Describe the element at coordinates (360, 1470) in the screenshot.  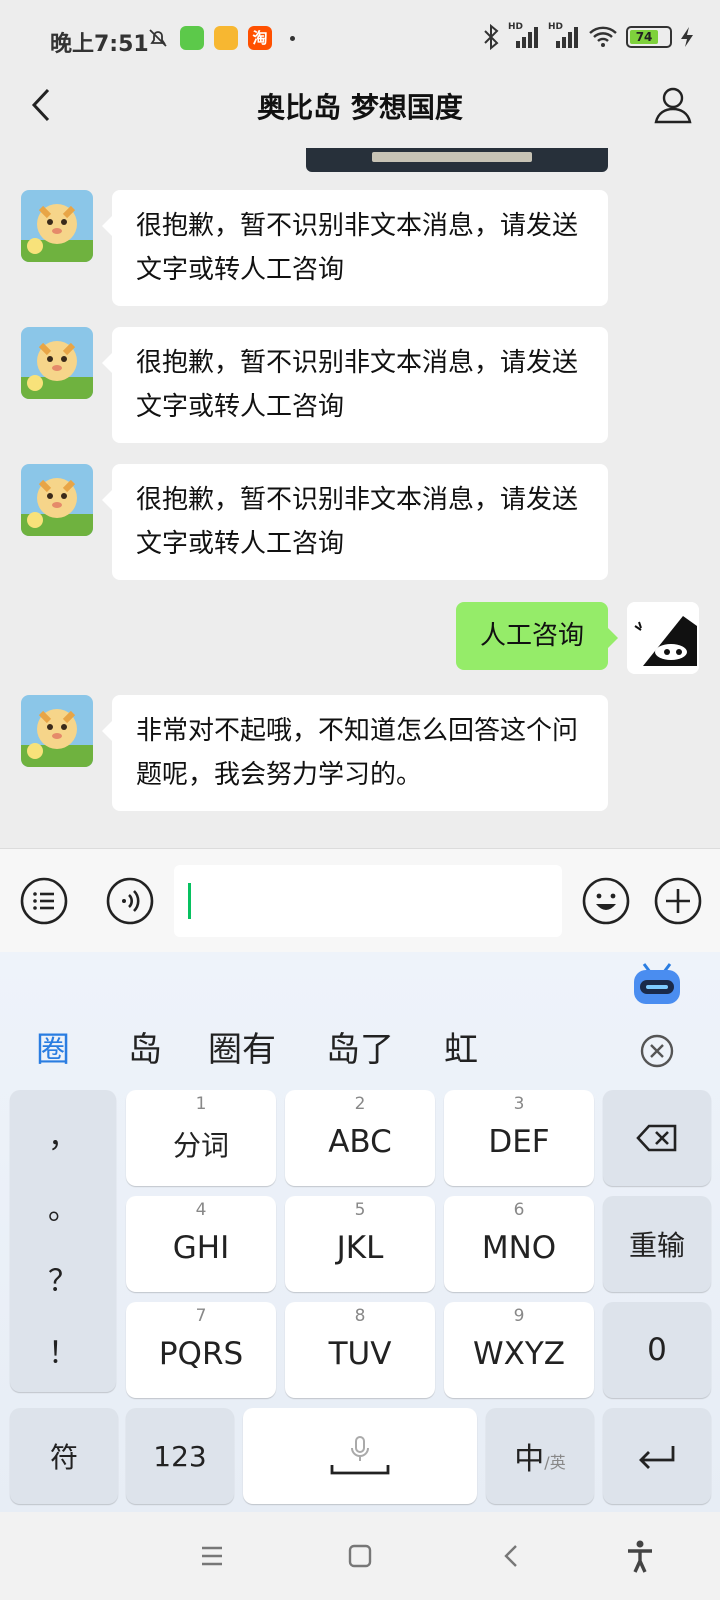
I see `space-bar-icon` at that location.